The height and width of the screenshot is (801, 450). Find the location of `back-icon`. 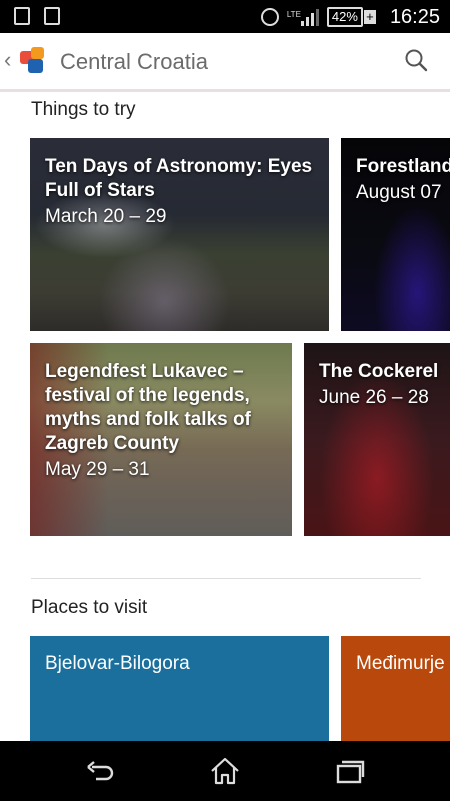

back-icon is located at coordinates (100, 771).